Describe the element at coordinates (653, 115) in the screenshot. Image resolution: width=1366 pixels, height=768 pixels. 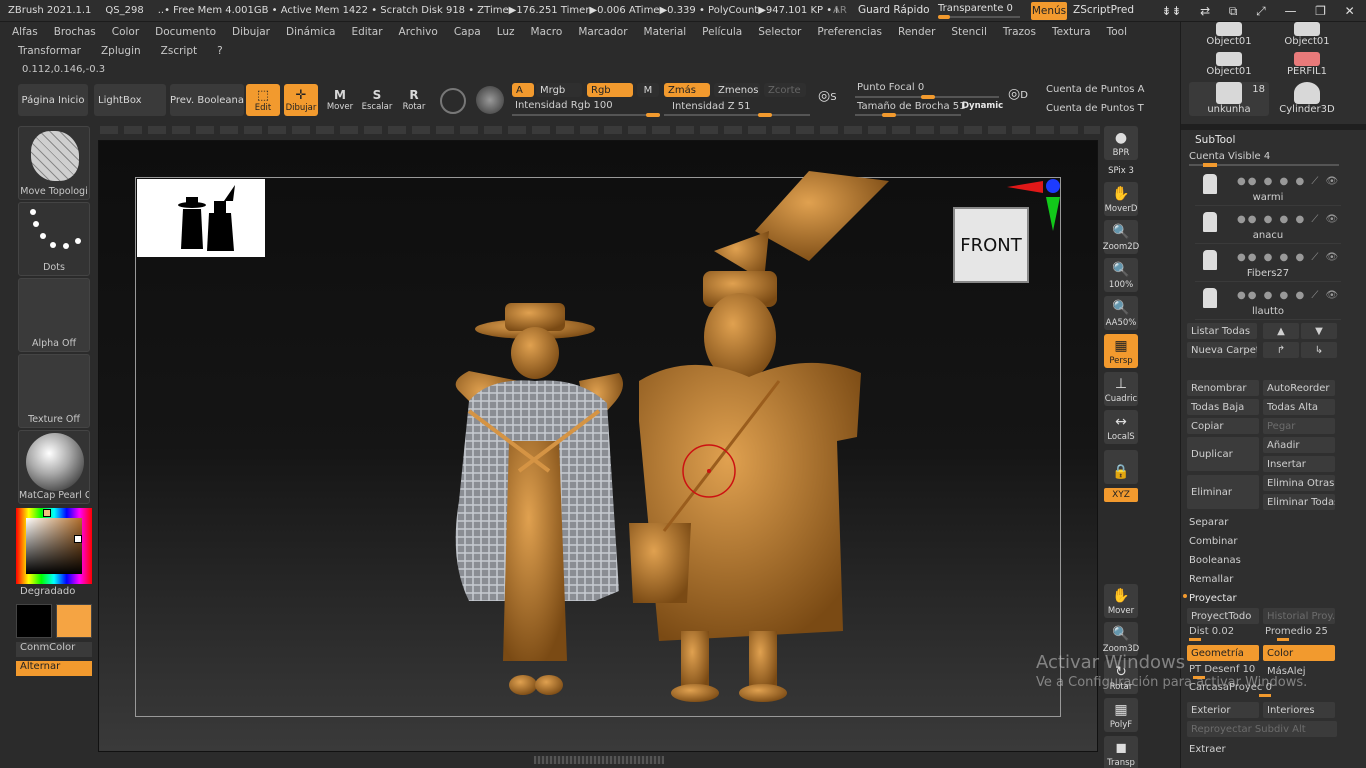
I see `rgb-intensity-slider` at that location.